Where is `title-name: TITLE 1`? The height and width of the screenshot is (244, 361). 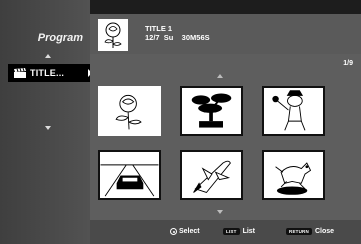 title-name: TITLE 1 is located at coordinates (159, 28).